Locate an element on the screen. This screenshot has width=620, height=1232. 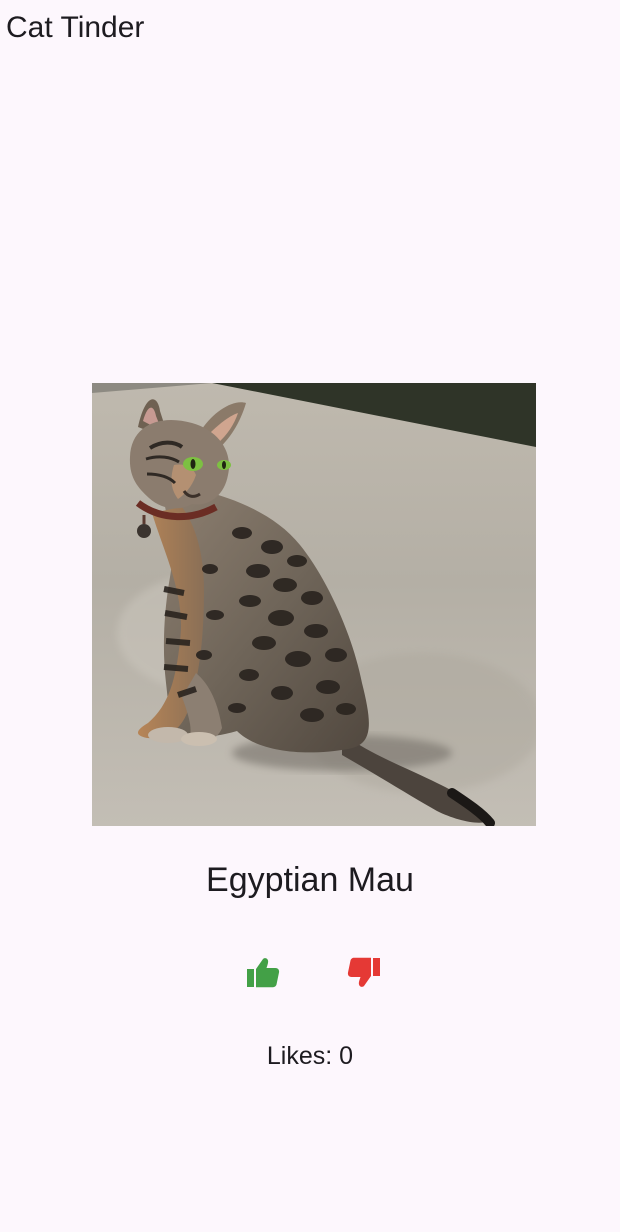
dislike-button is located at coordinates (364, 972).